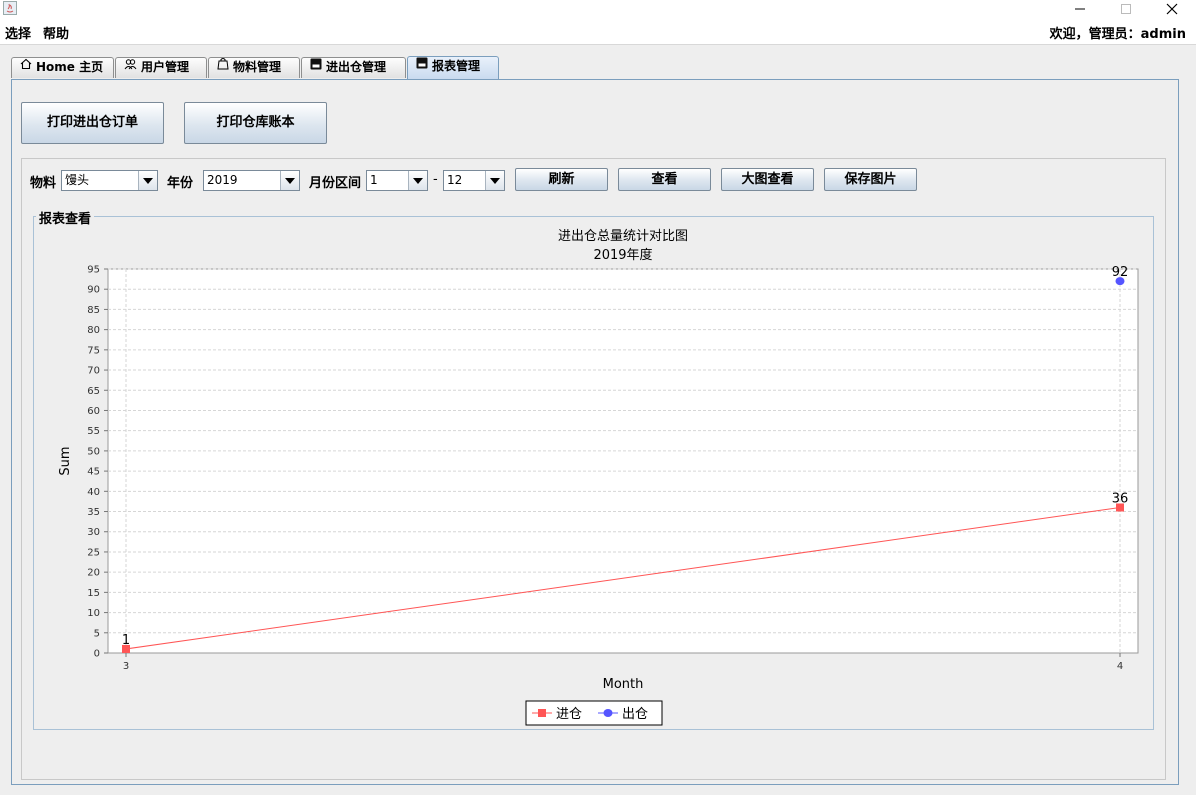 This screenshot has width=1196, height=795. I want to click on tab-inout-label: 进出仓管理, so click(356, 67).